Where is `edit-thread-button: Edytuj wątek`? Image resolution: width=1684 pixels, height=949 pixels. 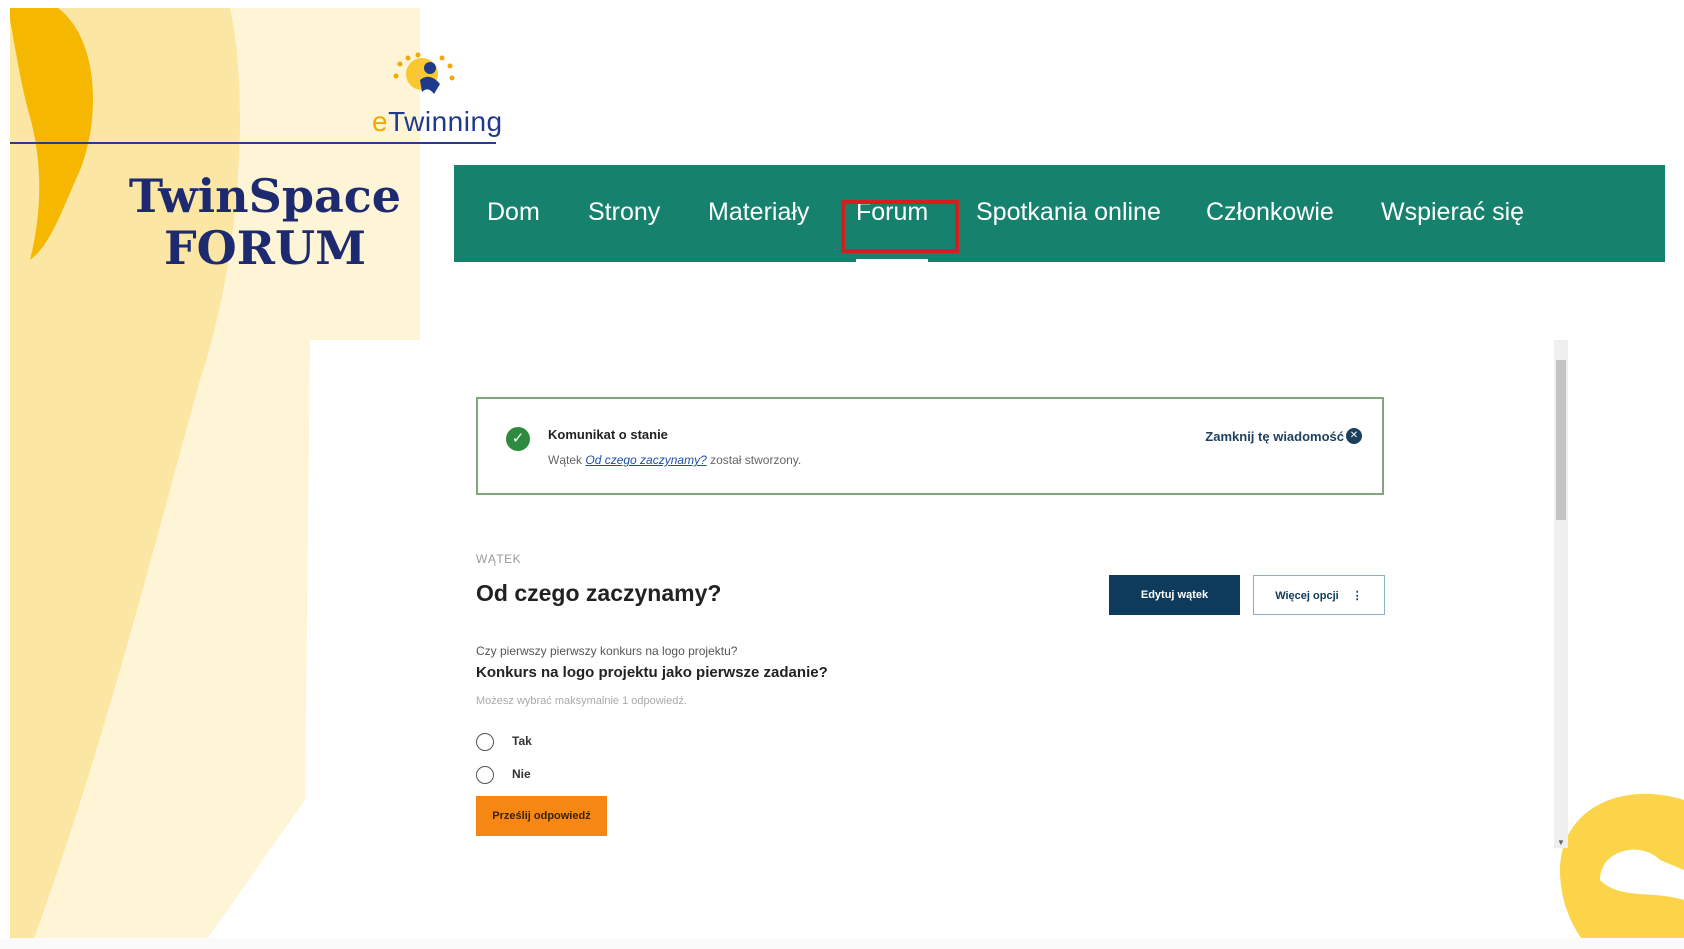 edit-thread-button: Edytuj wątek is located at coordinates (1174, 595).